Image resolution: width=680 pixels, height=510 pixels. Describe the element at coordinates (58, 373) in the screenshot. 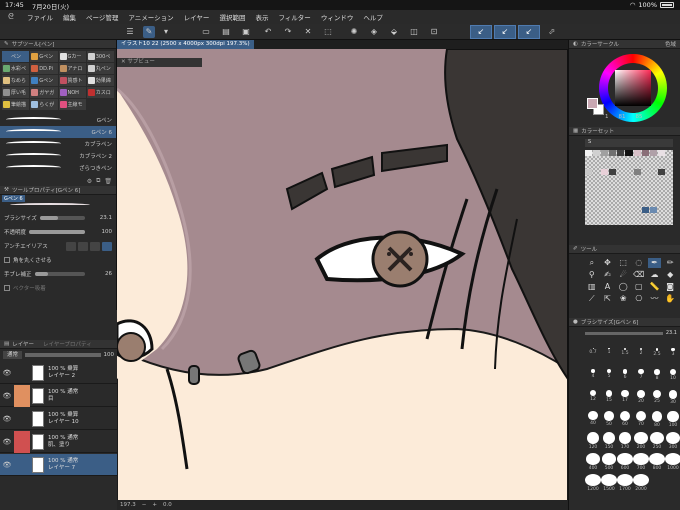

I see `layer-row: 👁 100 % 乗算 レイヤー 2` at that location.